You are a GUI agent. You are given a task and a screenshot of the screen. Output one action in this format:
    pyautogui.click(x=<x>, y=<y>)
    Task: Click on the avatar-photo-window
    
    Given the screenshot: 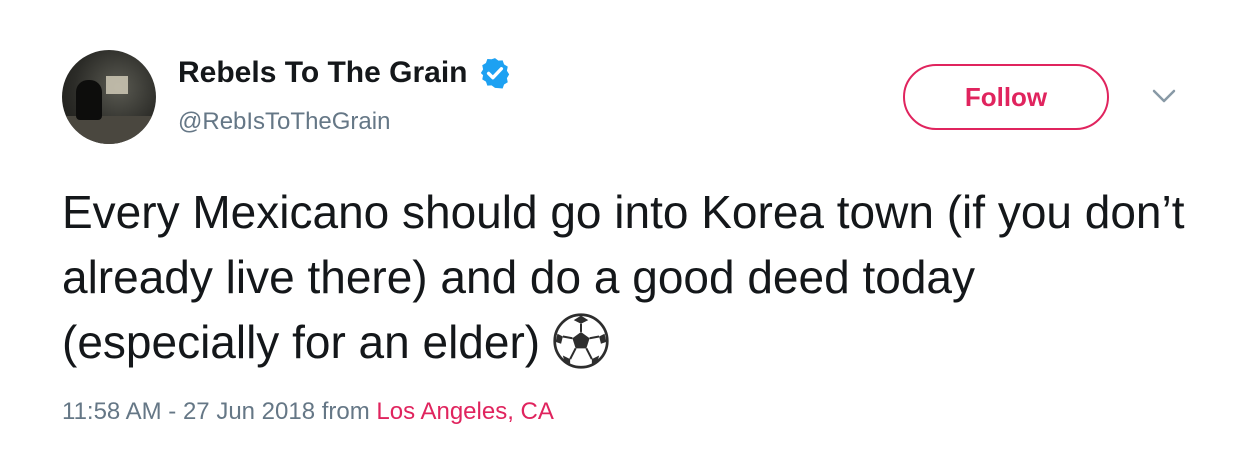 What is the action you would take?
    pyautogui.click(x=117, y=85)
    